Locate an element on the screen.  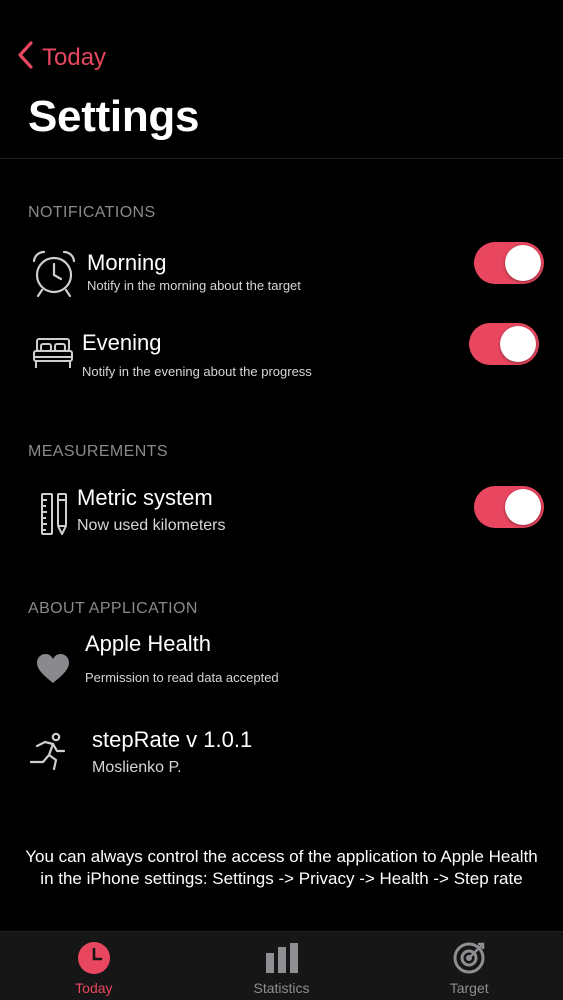
section-header-measurements: MEASUREMENTS is located at coordinates (98, 451).